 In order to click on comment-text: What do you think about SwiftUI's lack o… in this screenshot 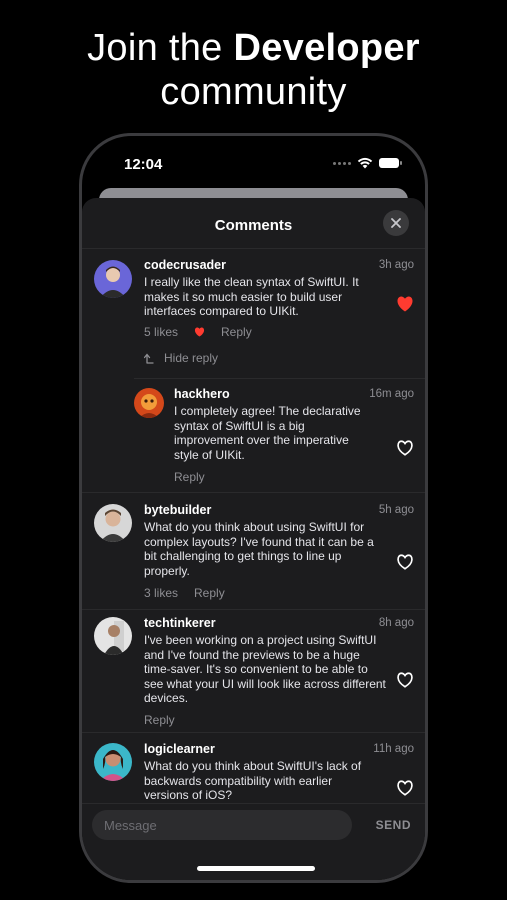, I will do `click(253, 780)`.